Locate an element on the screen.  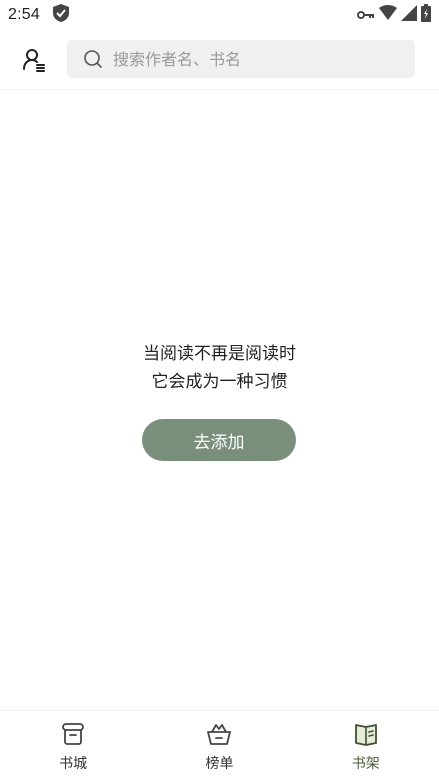
ranking-basket-icon is located at coordinates (219, 734).